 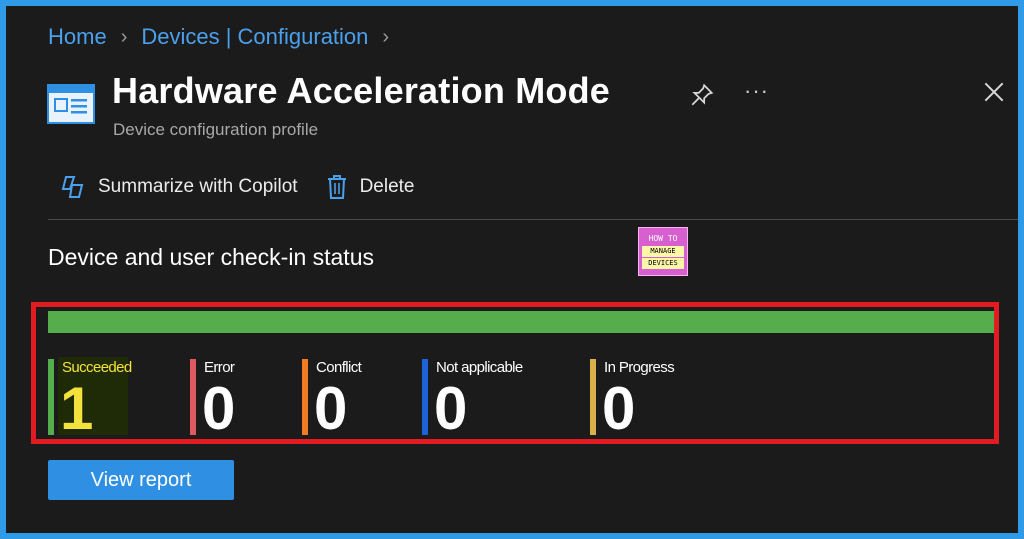 I want to click on more-options-icon: ···, so click(x=756, y=91).